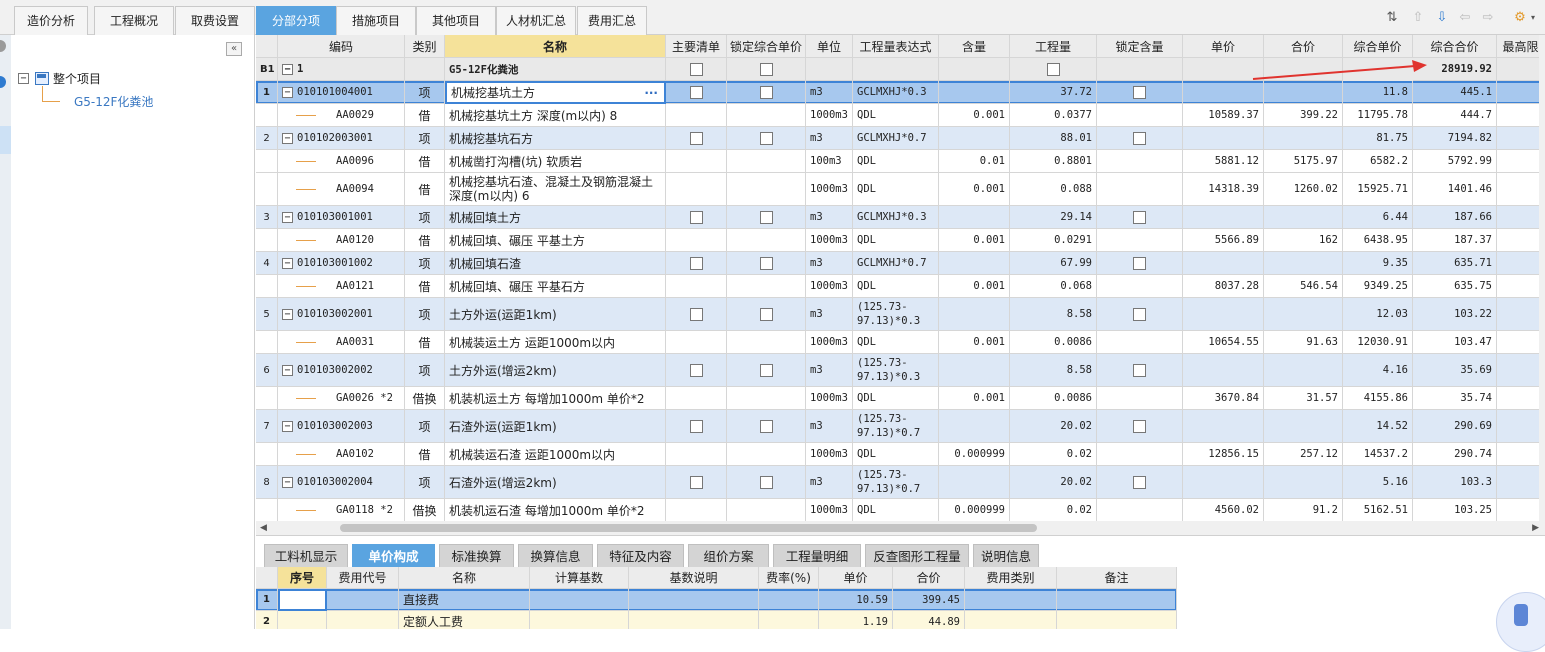  I want to click on move-left-icon: ⇦, so click(1465, 17).